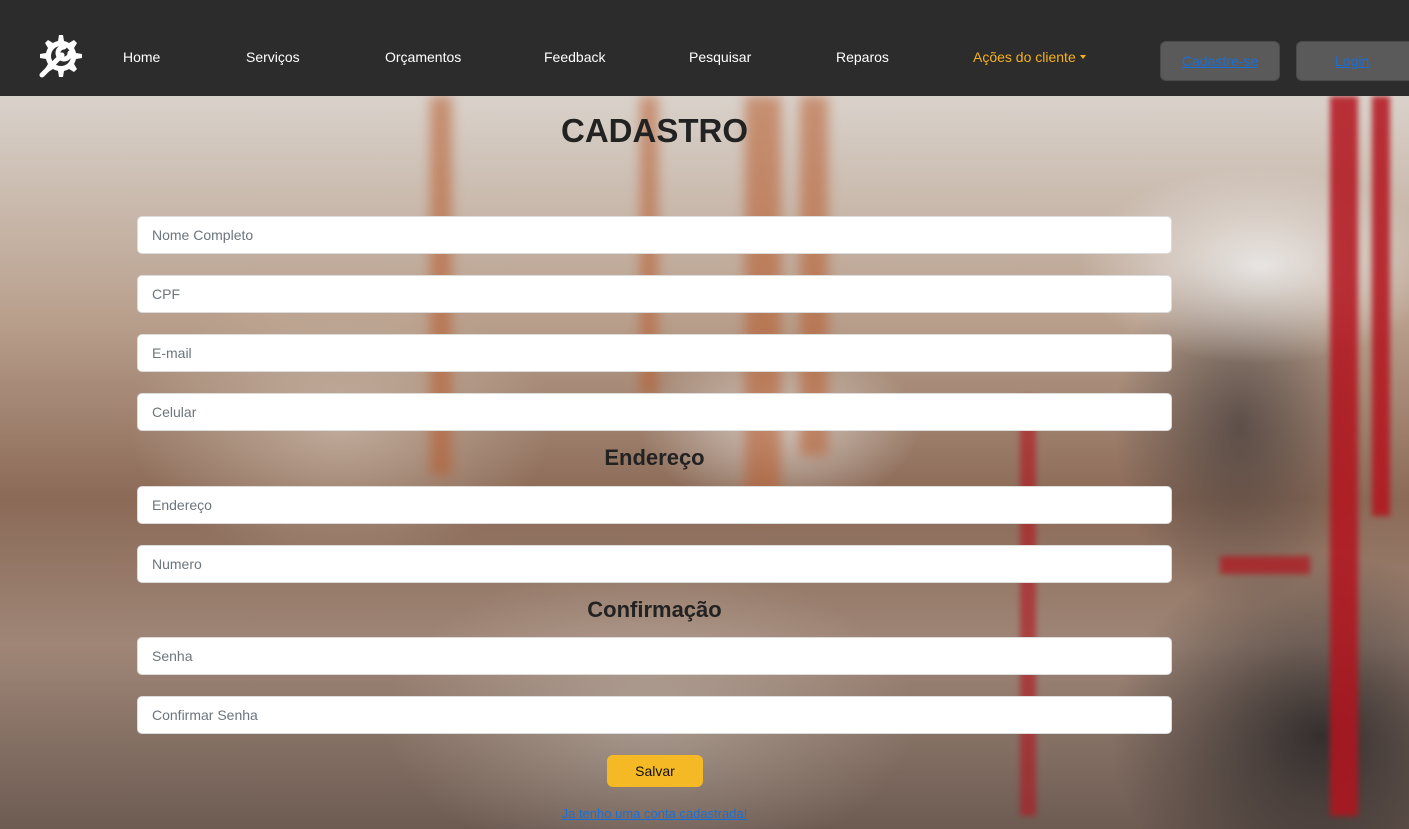  I want to click on nav-orcamentos: Orçamentos, so click(423, 57).